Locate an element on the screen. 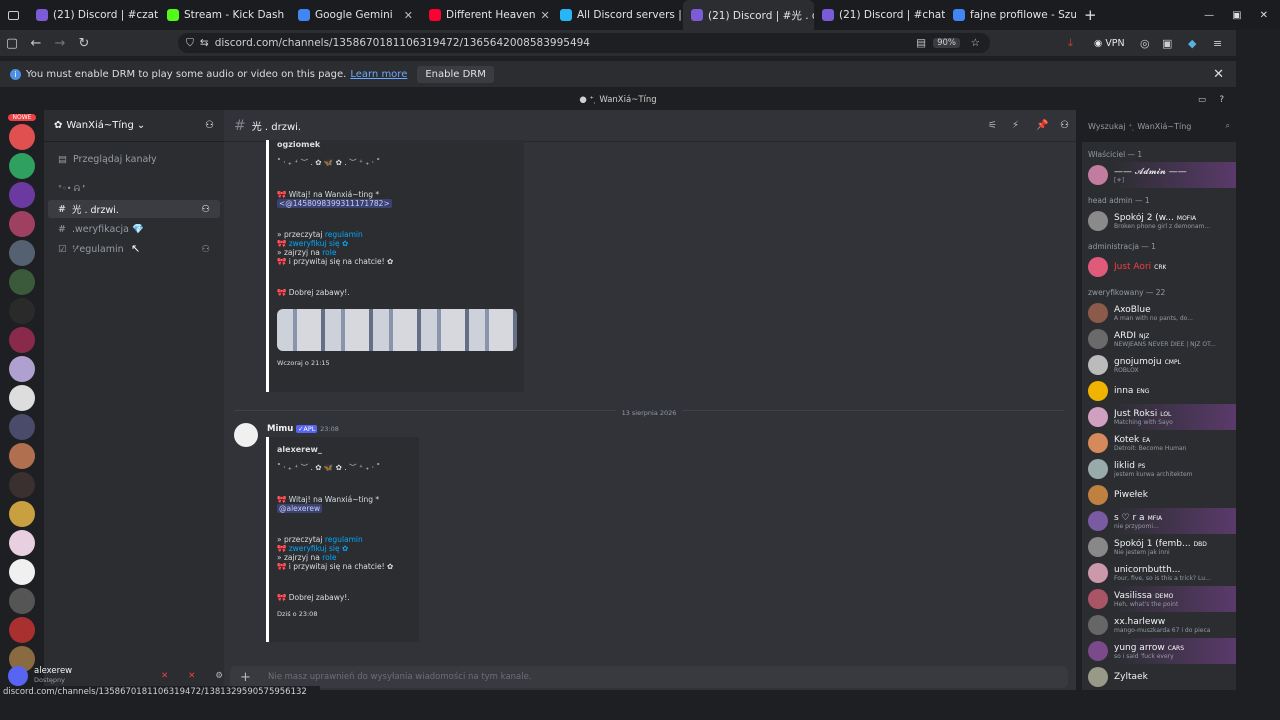  add-member-icon: ⚇ is located at coordinates (205, 249).